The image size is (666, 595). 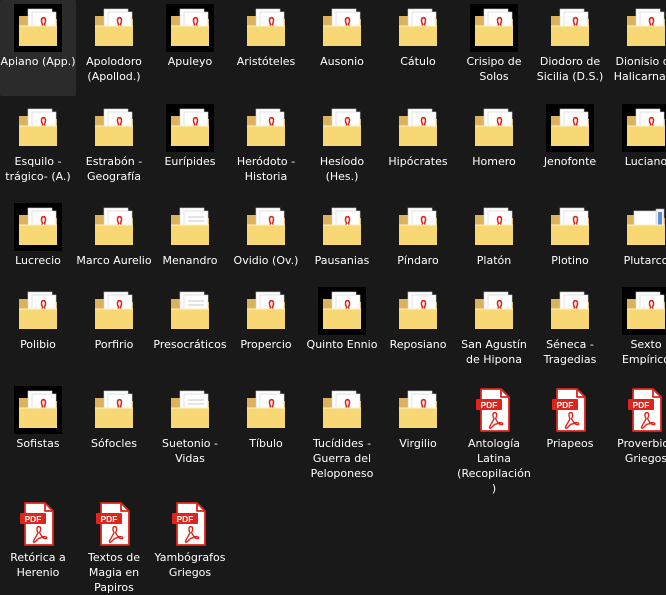 I want to click on folder-item: PDF Pausanias, so click(x=342, y=247).